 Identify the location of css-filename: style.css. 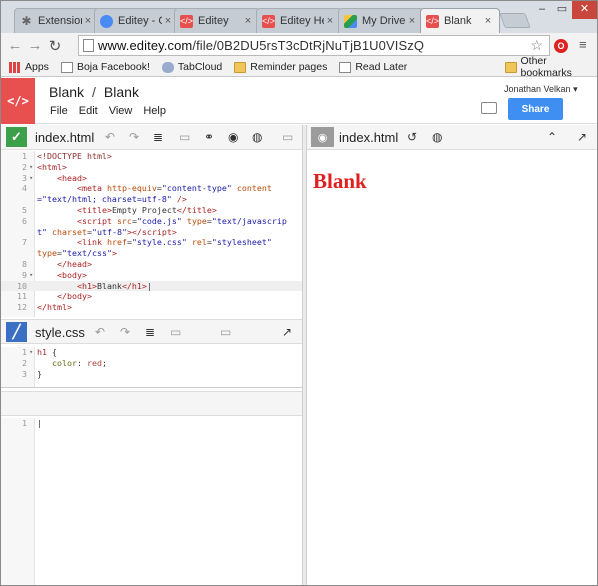
(60, 332).